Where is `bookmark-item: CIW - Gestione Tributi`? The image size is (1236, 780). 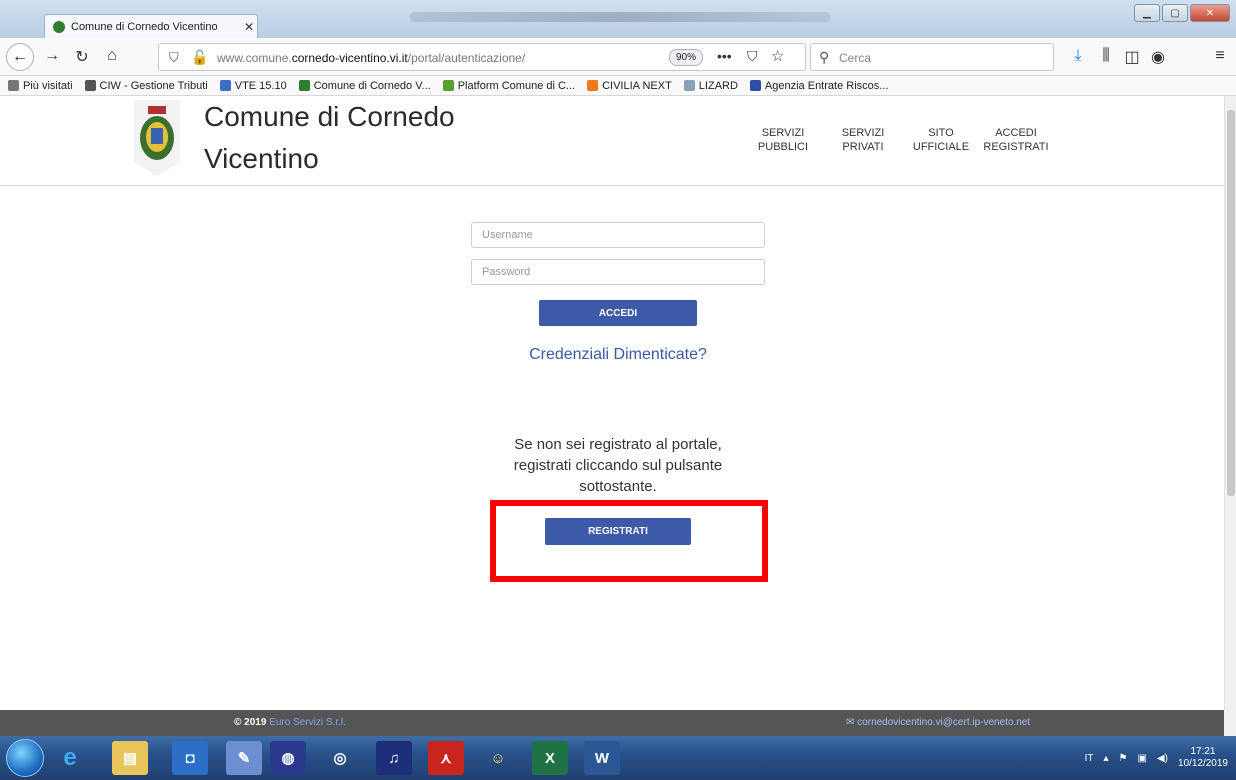
bookmark-item: CIW - Gestione Tributi is located at coordinates (146, 86).